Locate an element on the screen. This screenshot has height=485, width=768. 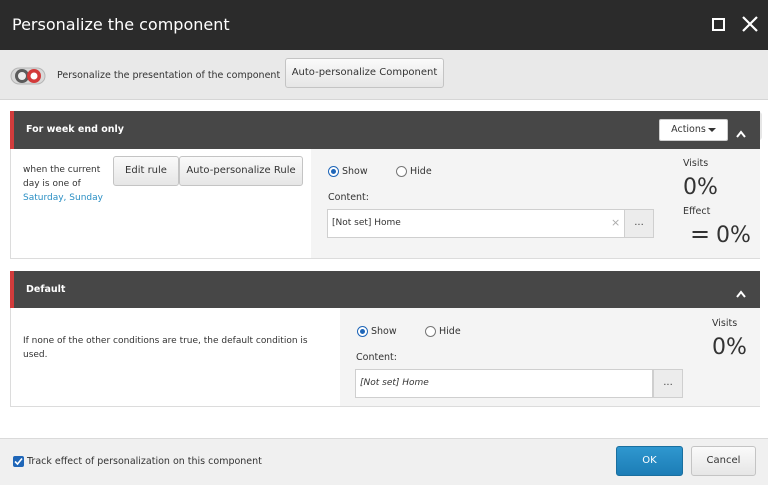
track-effect-checkbox is located at coordinates (18, 461).